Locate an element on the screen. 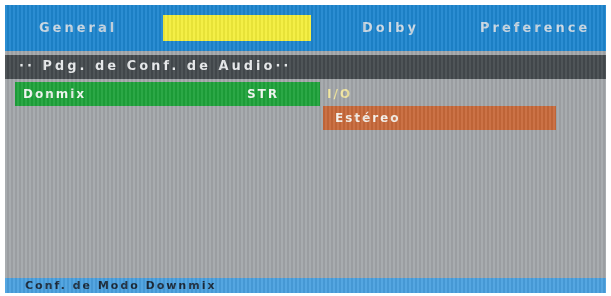 The height and width of the screenshot is (296, 611). downmix-value: STR is located at coordinates (263, 94).